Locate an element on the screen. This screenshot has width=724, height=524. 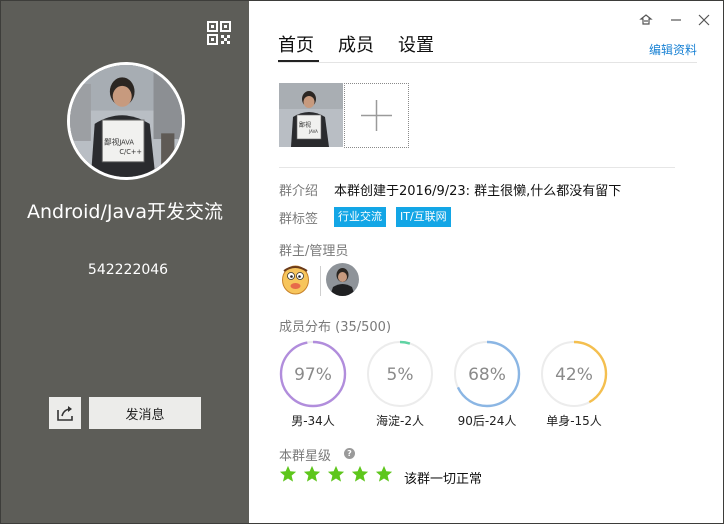
rating-status: 该群一切正常 is located at coordinates (443, 479).